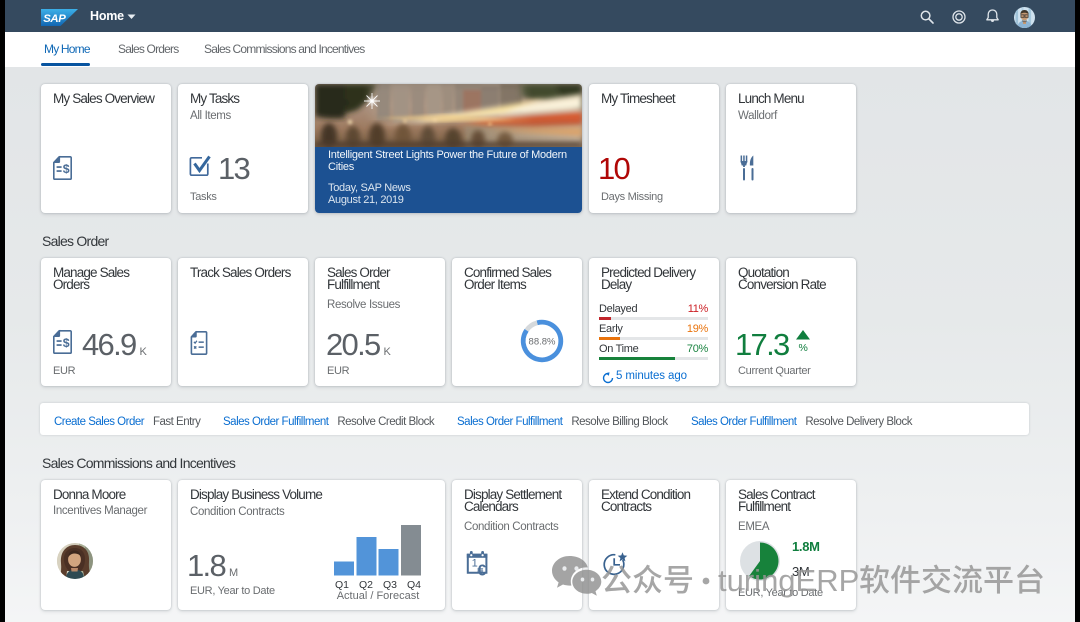 The image size is (1080, 622). What do you see at coordinates (788, 580) in the screenshot?
I see `svg-text: turingERP` at bounding box center [788, 580].